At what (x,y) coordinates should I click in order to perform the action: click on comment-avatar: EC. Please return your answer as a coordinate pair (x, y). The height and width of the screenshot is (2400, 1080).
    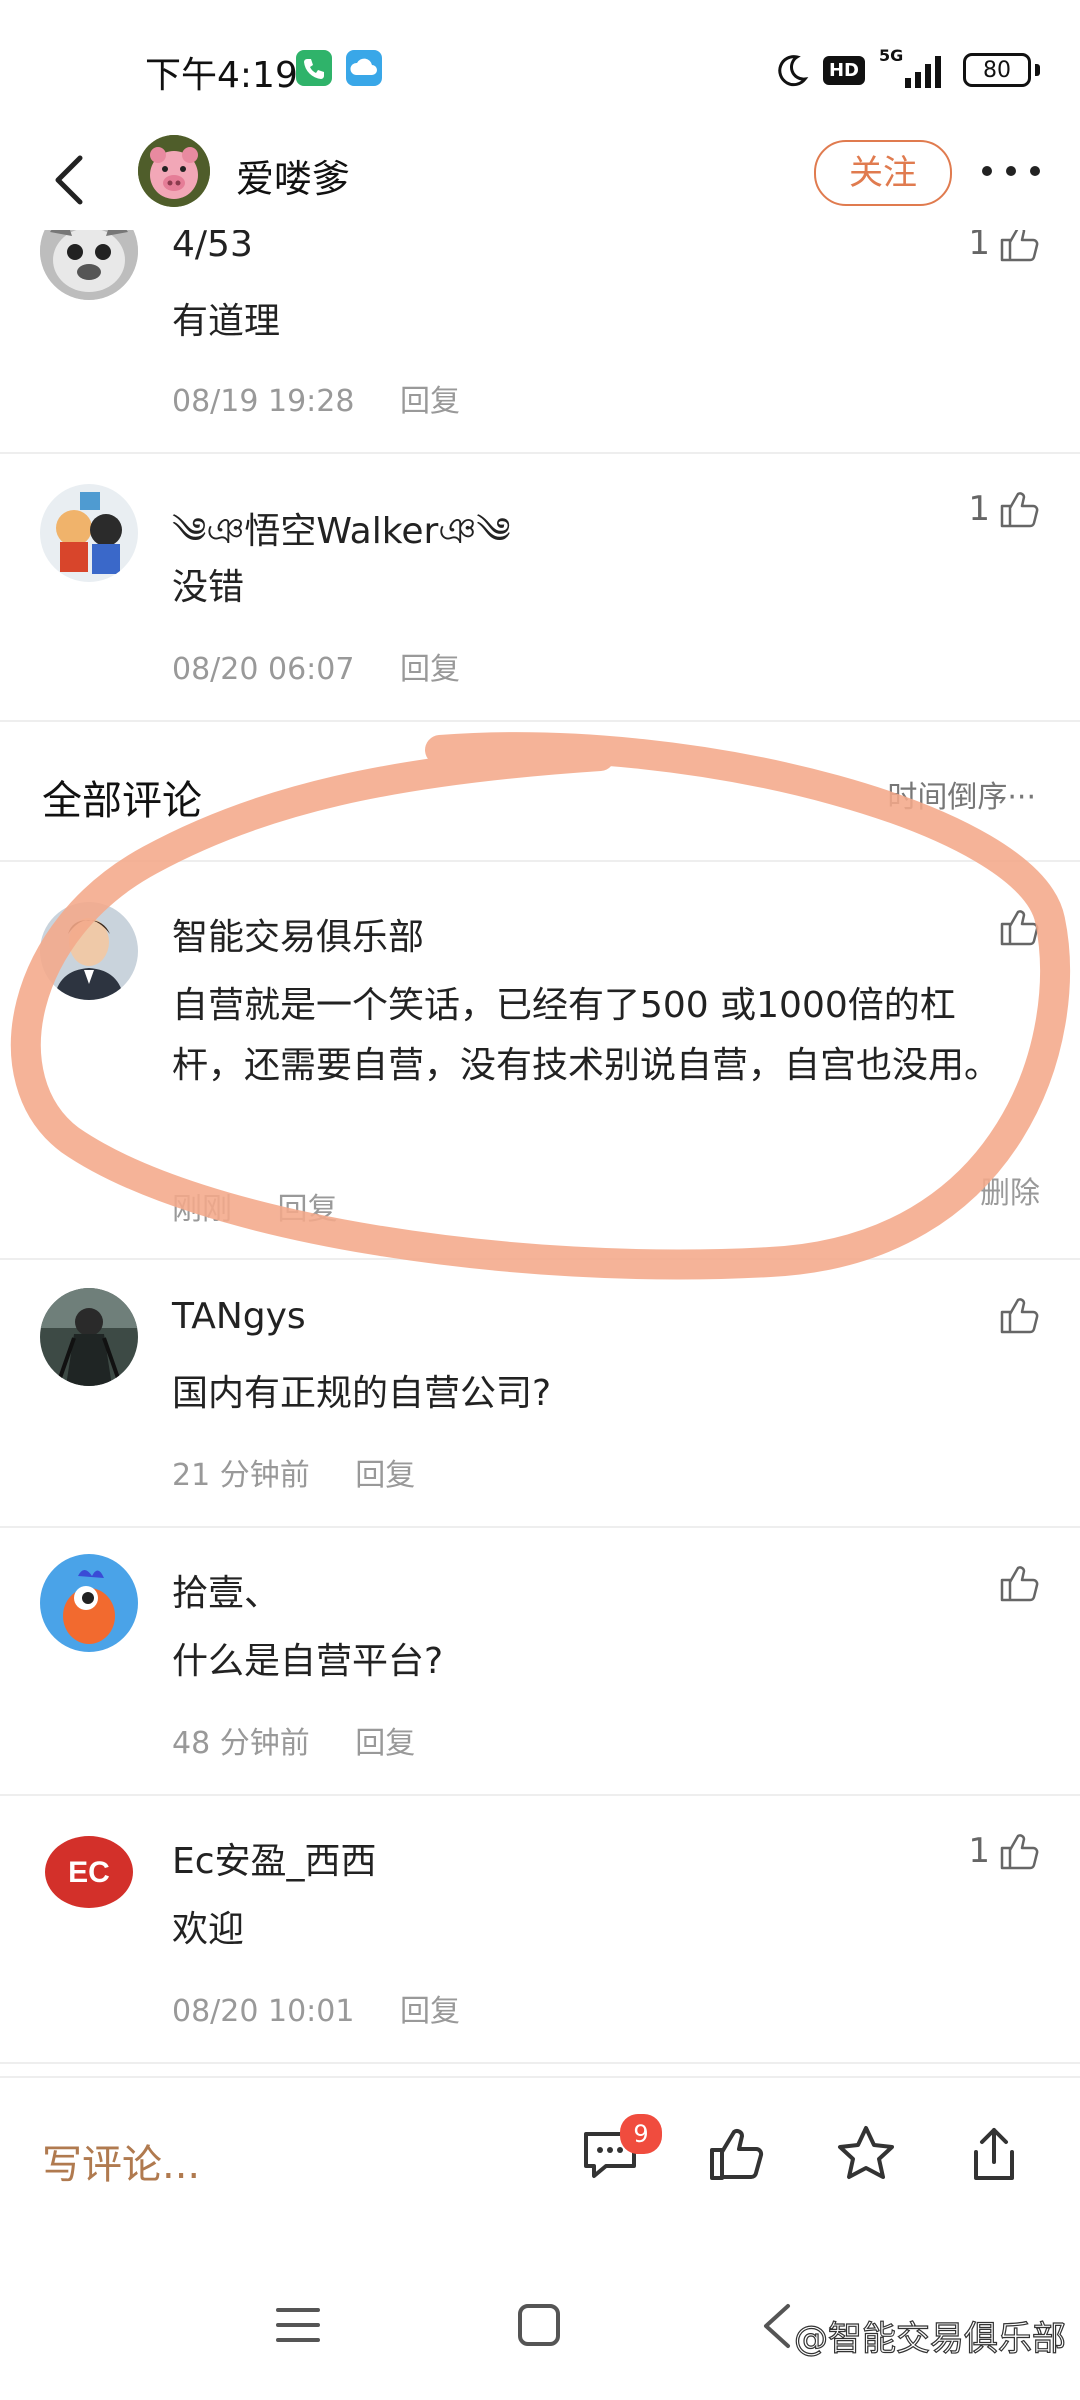
    Looking at the image, I should click on (89, 1871).